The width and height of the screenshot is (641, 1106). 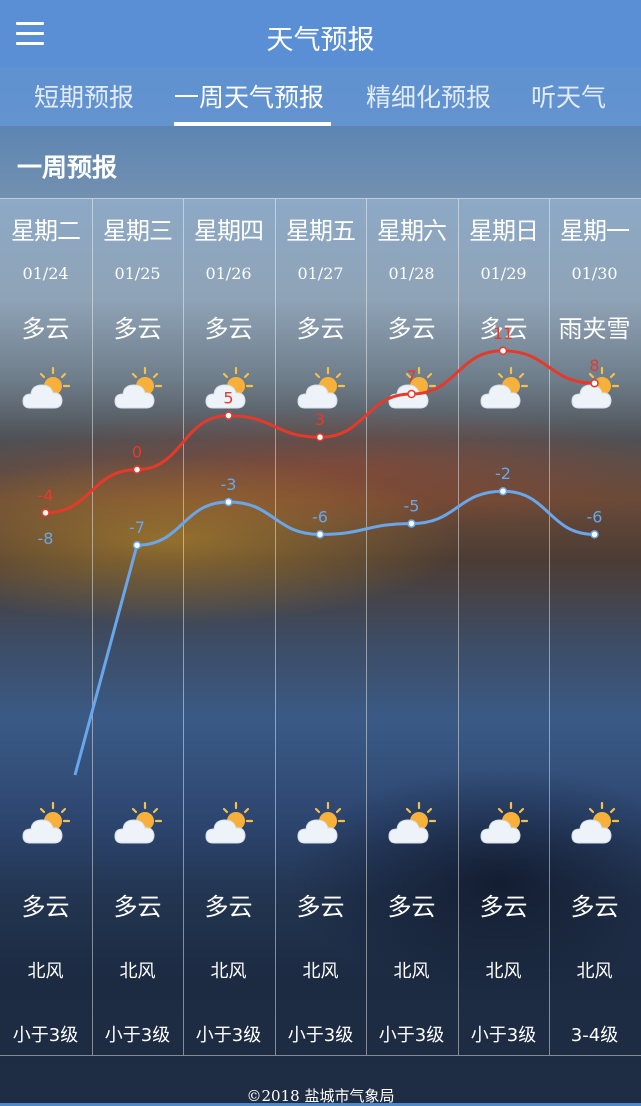 I want to click on section-header: 一周预报, so click(x=320, y=162).